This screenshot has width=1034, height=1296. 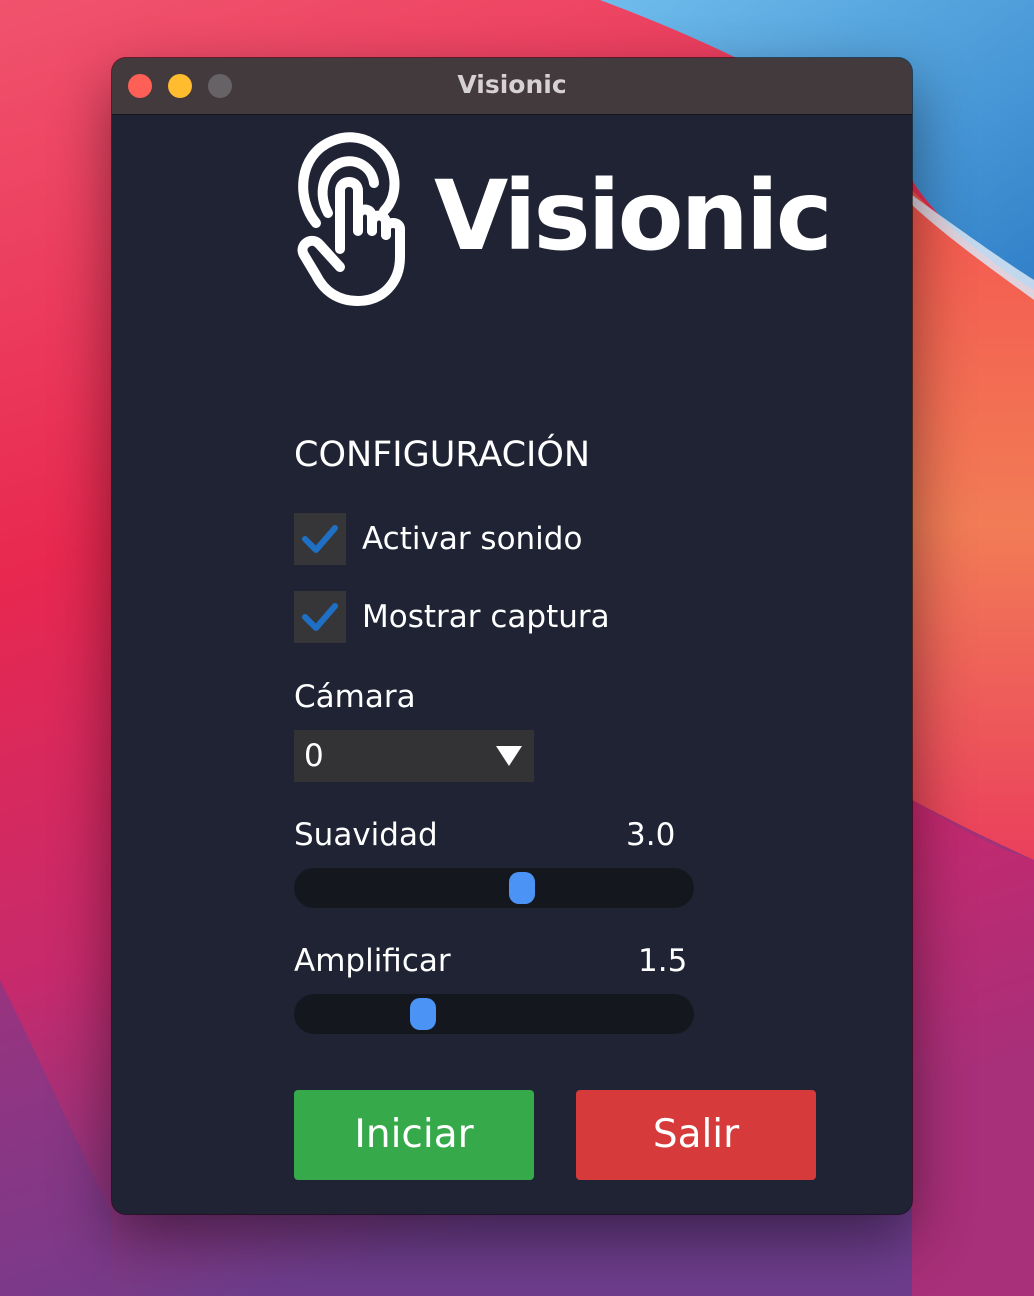 I want to click on section-heading: CONFIGURACIÓN, so click(x=442, y=455).